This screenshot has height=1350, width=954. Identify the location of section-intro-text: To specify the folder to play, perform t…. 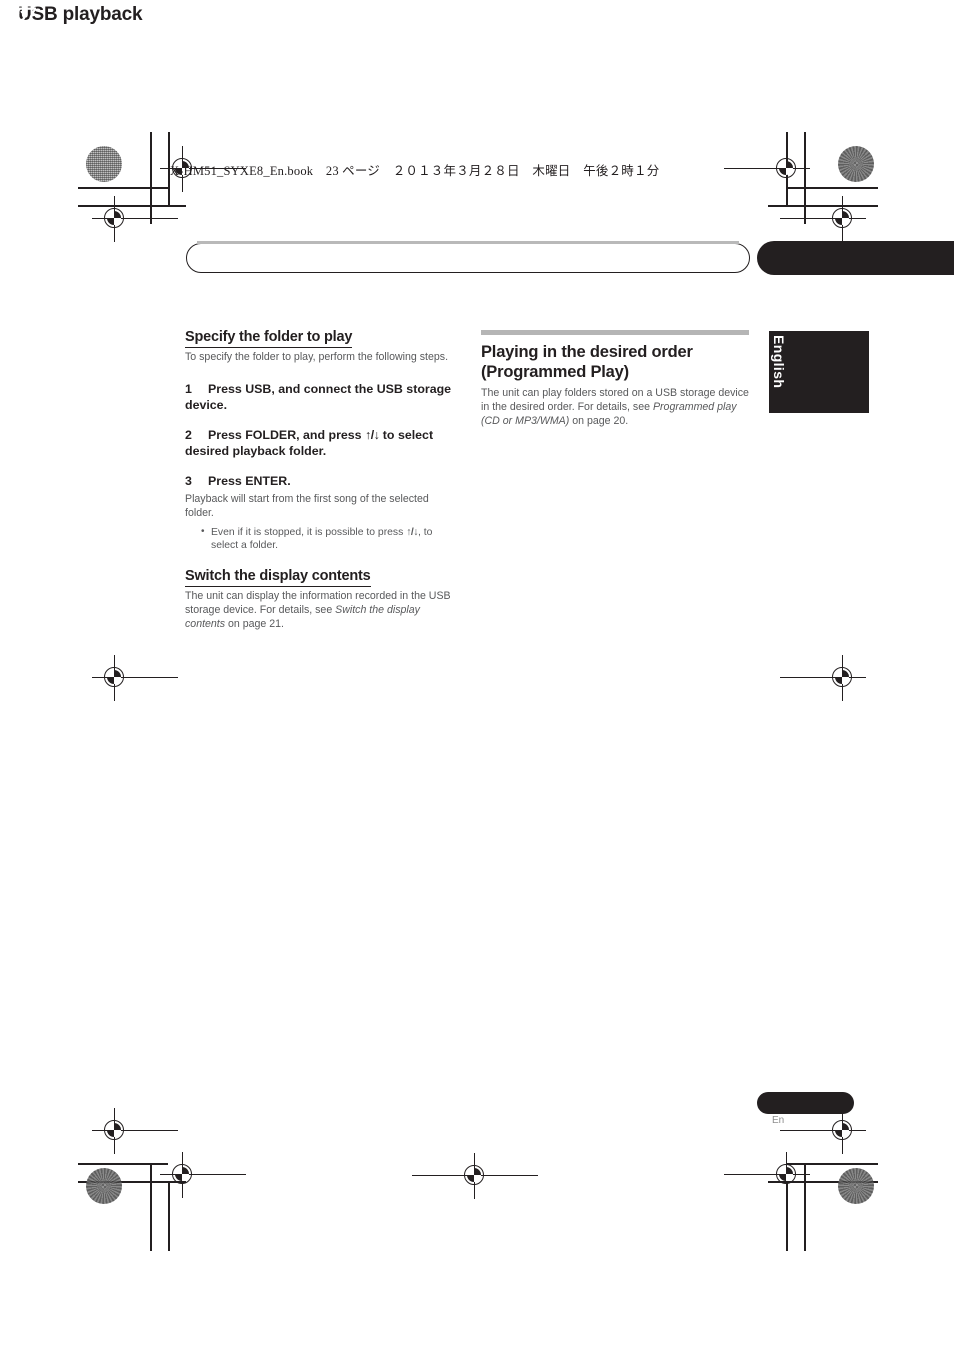
(317, 357).